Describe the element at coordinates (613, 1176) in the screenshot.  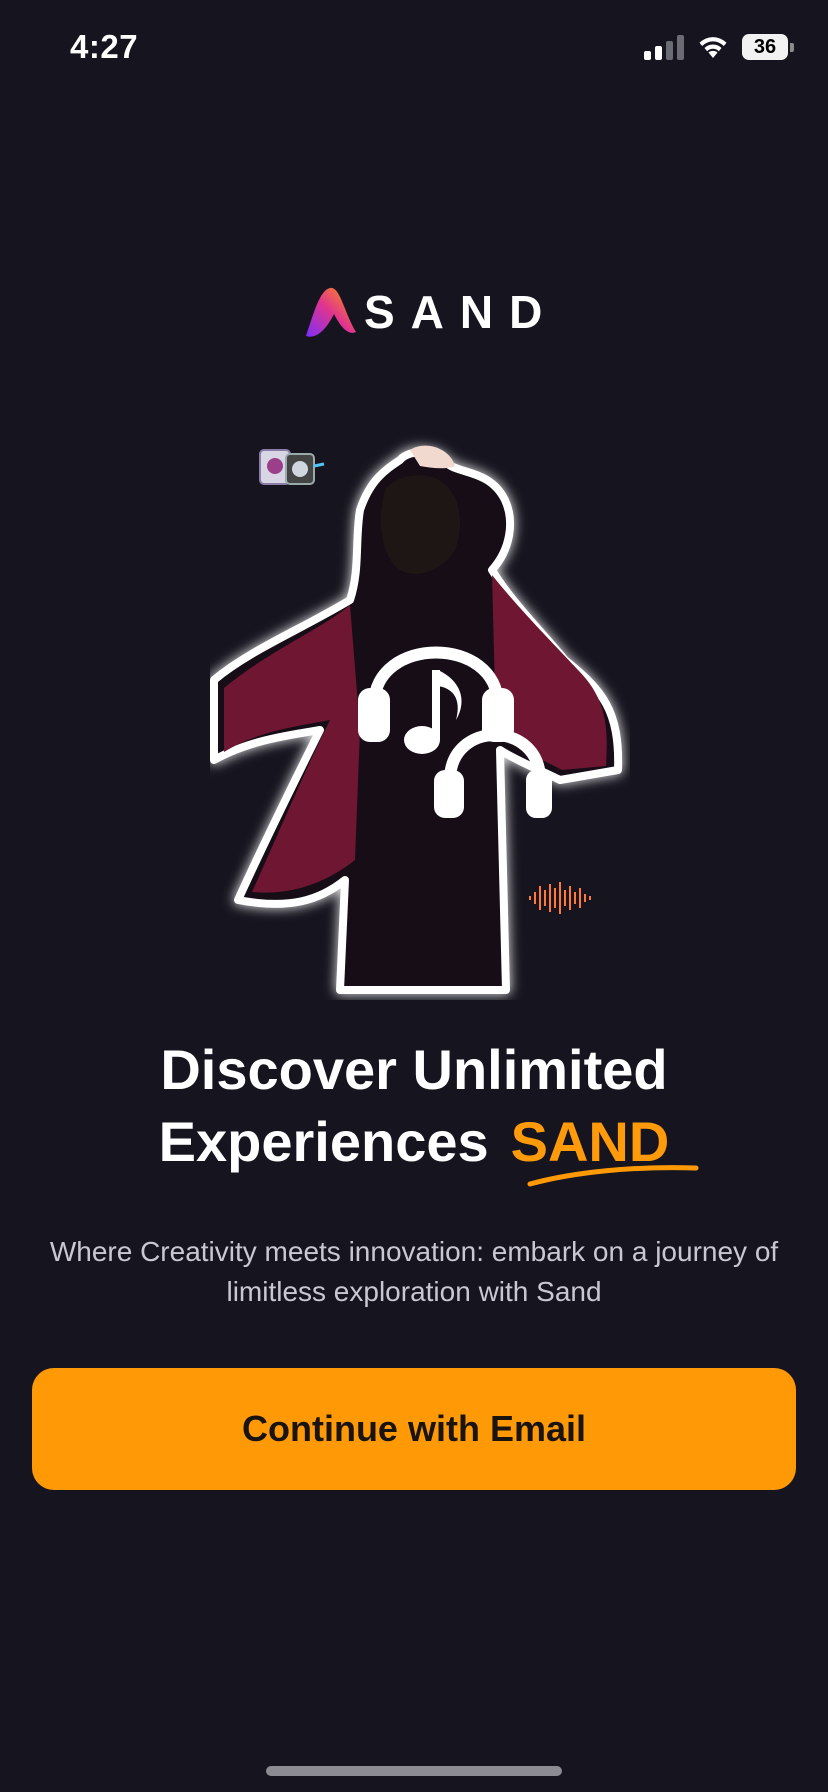
I see `brand-underline` at that location.